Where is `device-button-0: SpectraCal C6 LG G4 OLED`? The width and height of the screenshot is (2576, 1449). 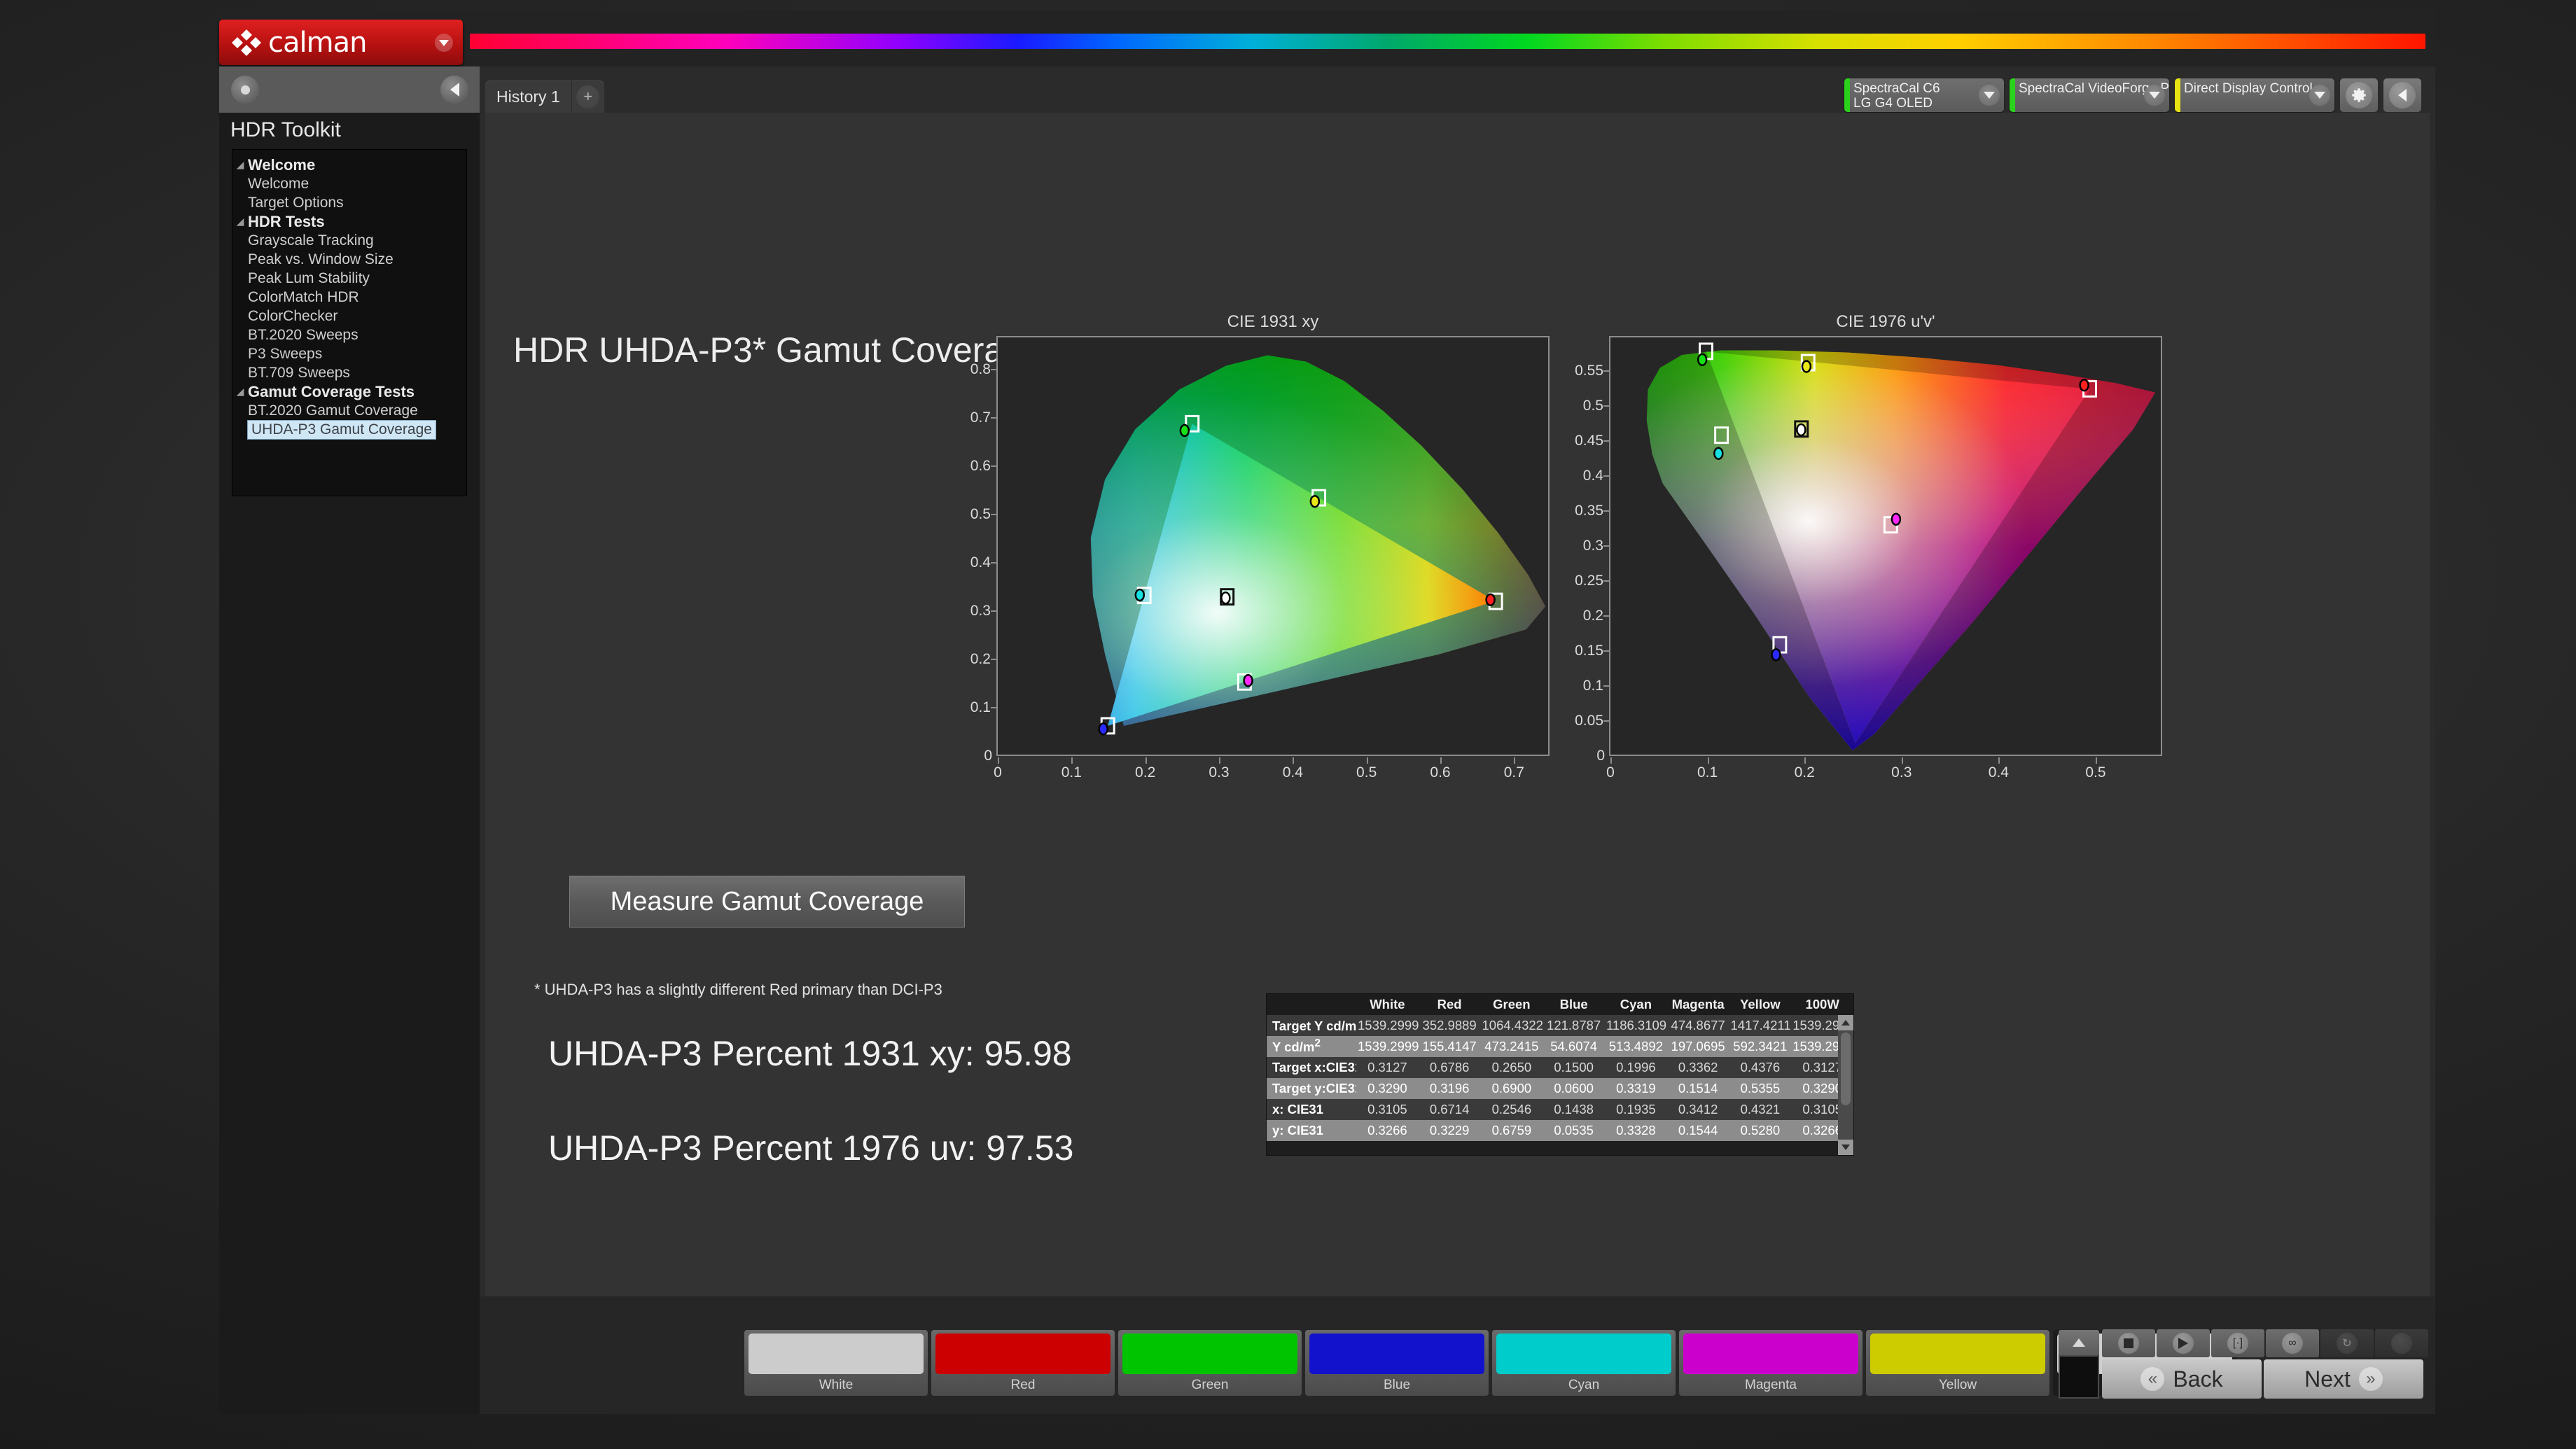 device-button-0: SpectraCal C6 LG G4 OLED is located at coordinates (1924, 95).